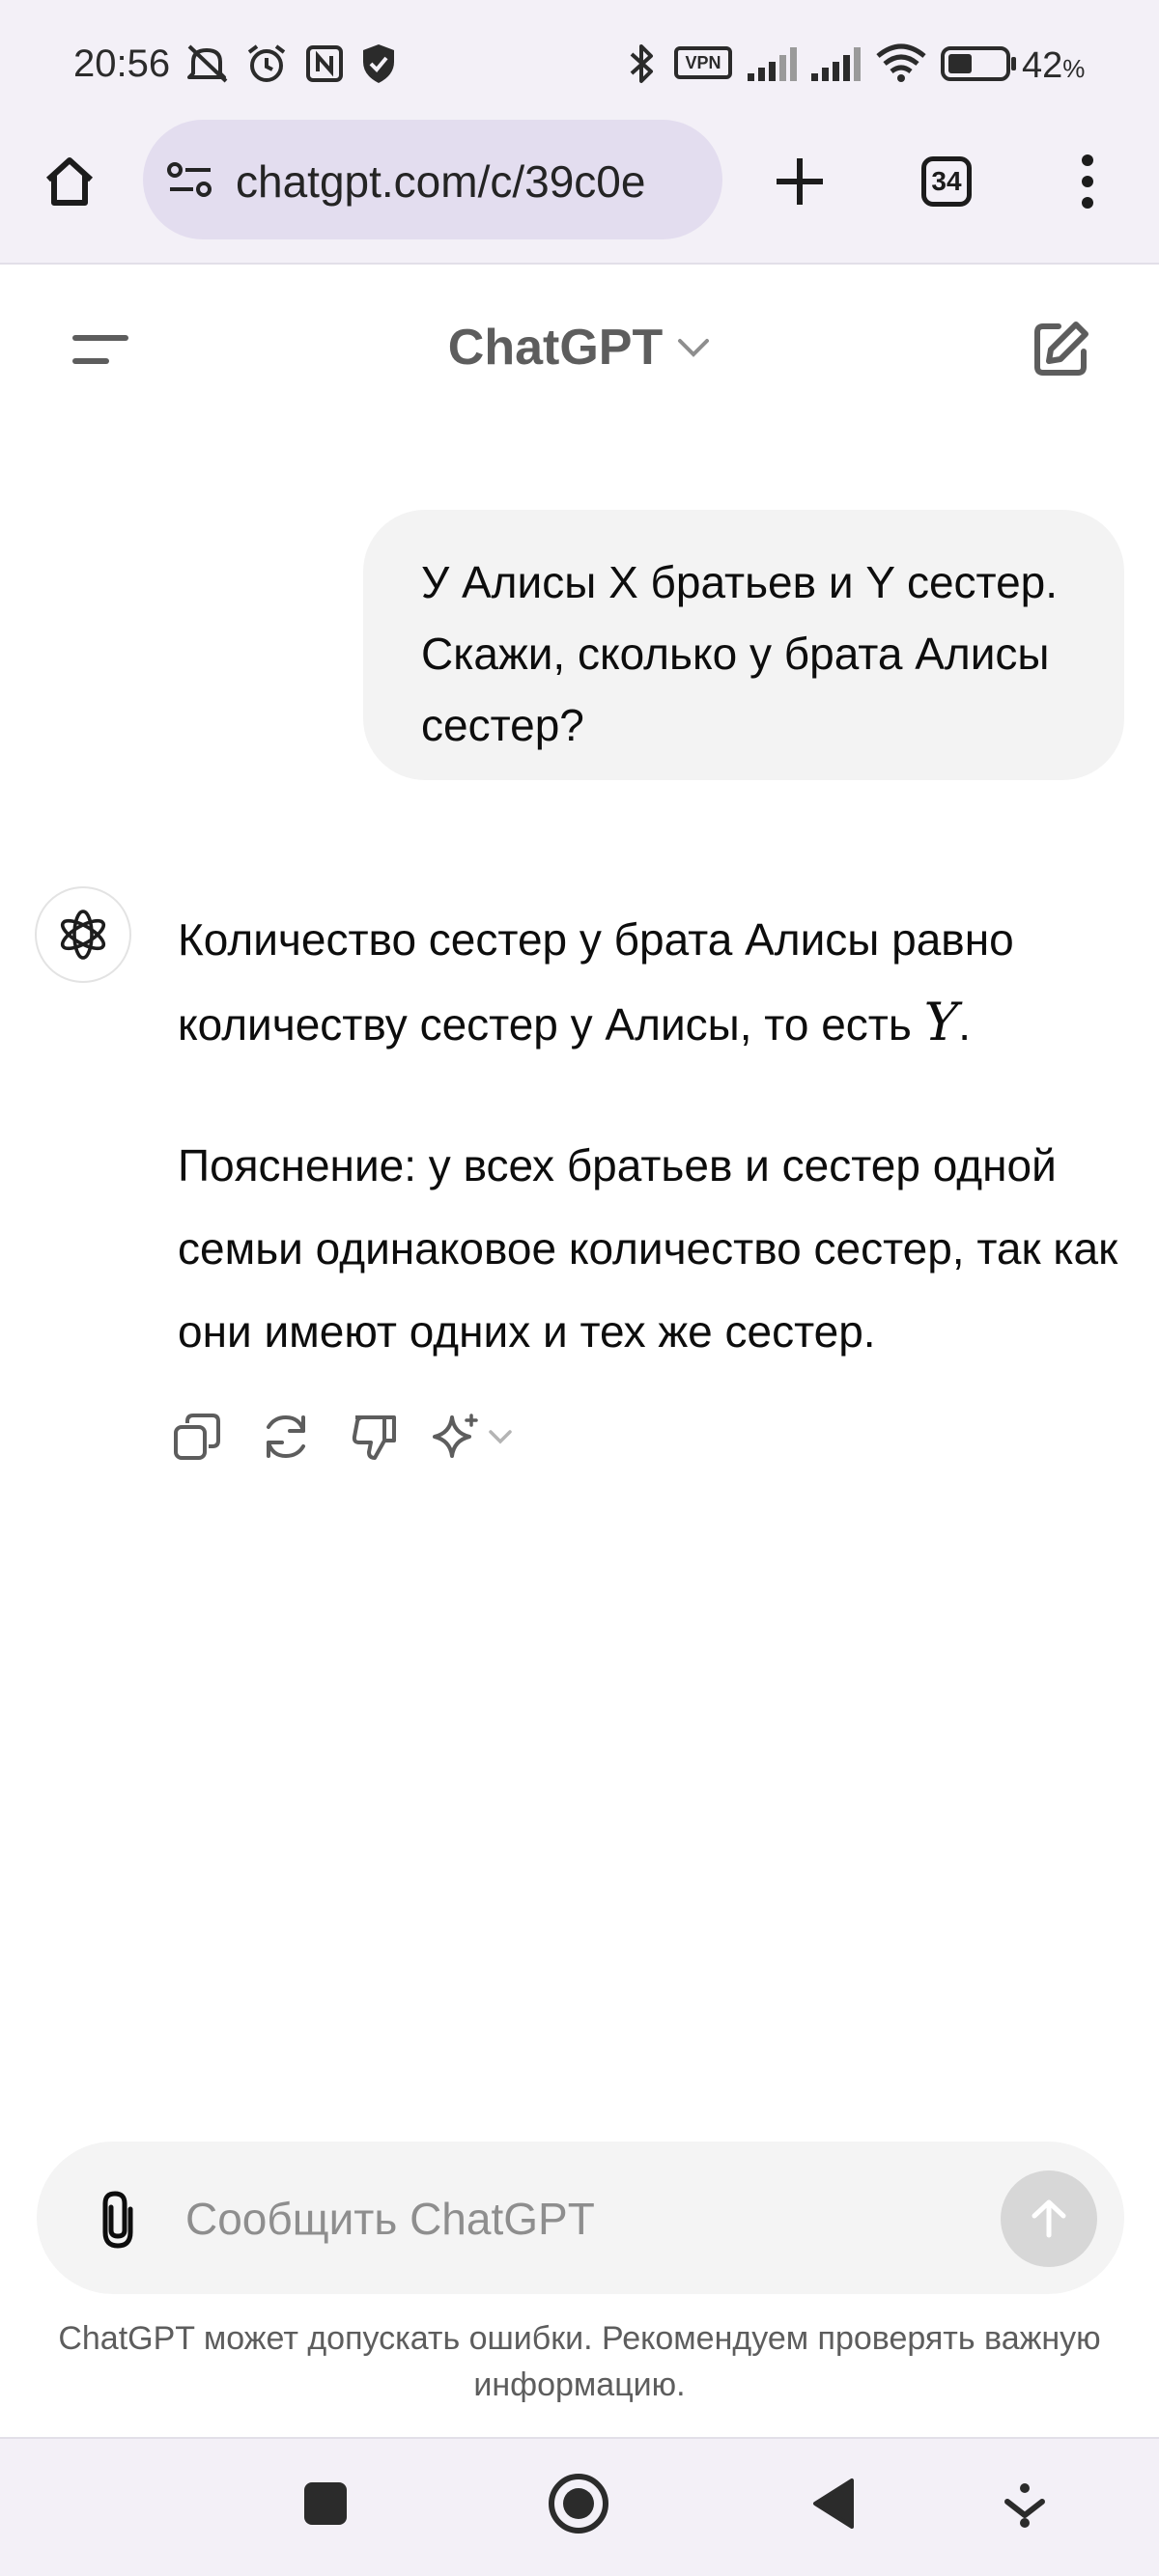 Image resolution: width=1159 pixels, height=2576 pixels. Describe the element at coordinates (122, 64) in the screenshot. I see `status-time: 20:56` at that location.